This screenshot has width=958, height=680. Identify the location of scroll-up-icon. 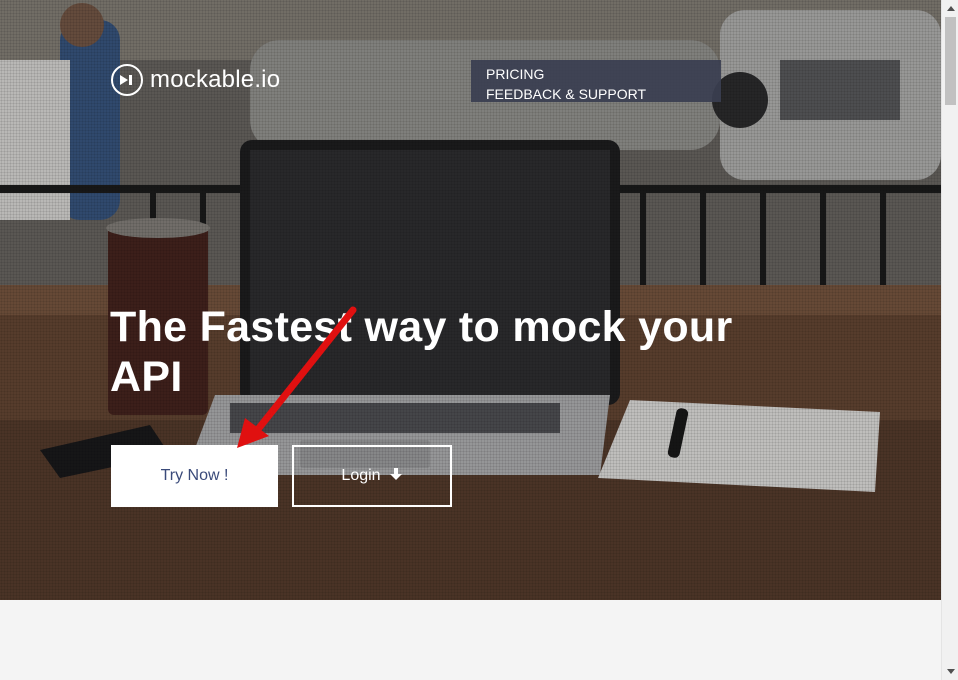
(950, 8).